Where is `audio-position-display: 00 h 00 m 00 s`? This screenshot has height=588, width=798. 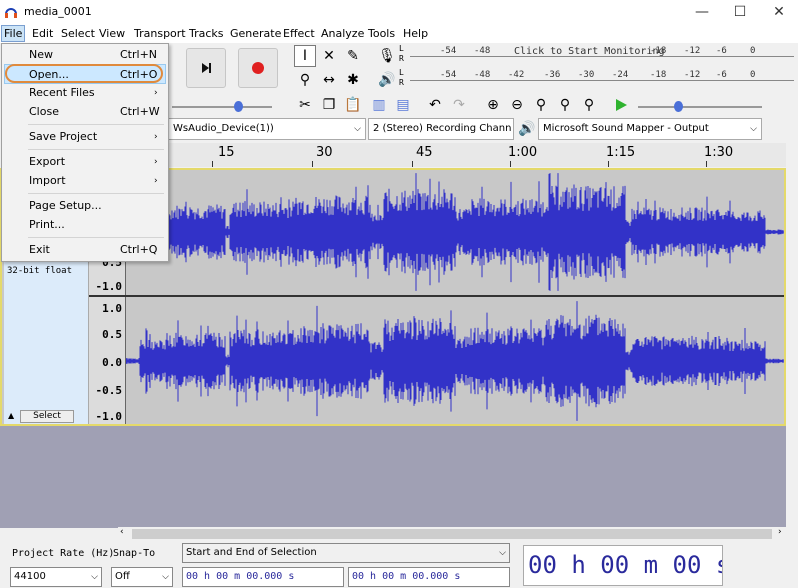
audio-position-display: 00 h 00 m 00 s is located at coordinates (623, 565).